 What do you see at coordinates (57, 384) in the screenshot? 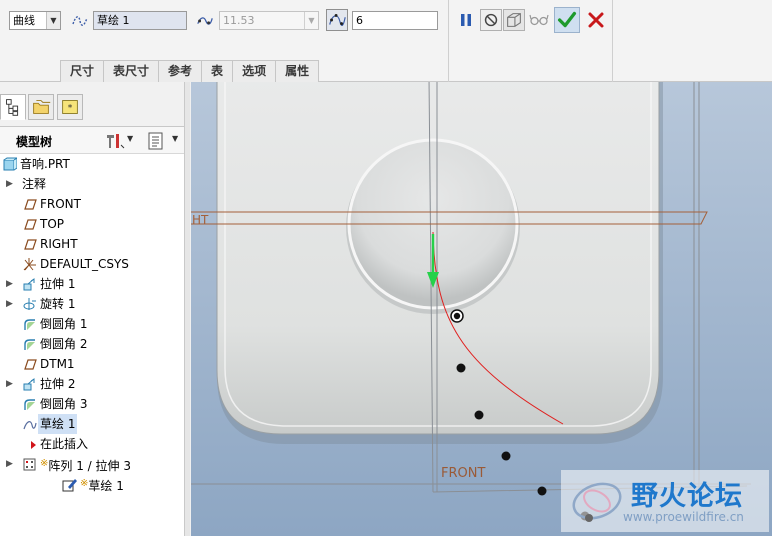
I see `tree-item-label: 拉伸 2` at bounding box center [57, 384].